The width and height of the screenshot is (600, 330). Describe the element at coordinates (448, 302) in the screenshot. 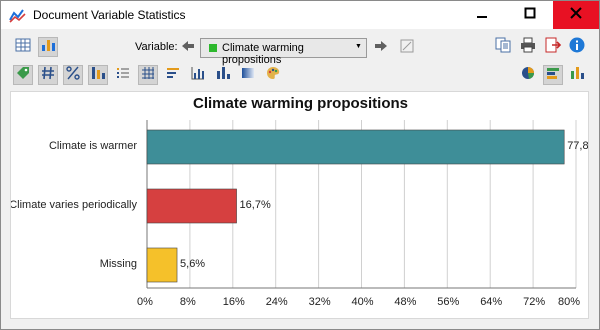

I see `x-tick-label: 56%` at that location.